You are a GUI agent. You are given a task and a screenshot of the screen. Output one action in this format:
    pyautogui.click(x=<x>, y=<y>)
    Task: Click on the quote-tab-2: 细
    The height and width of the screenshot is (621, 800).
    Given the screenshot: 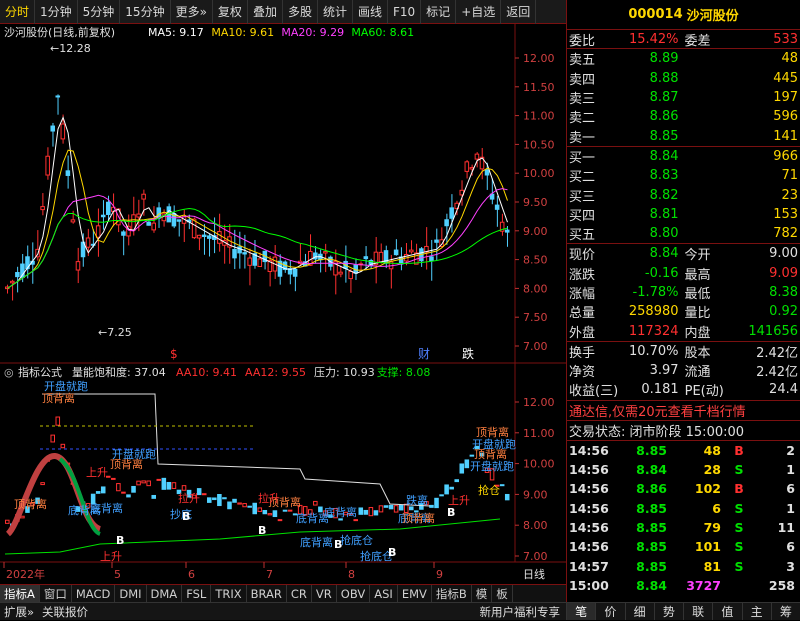 What is the action you would take?
    pyautogui.click(x=639, y=611)
    